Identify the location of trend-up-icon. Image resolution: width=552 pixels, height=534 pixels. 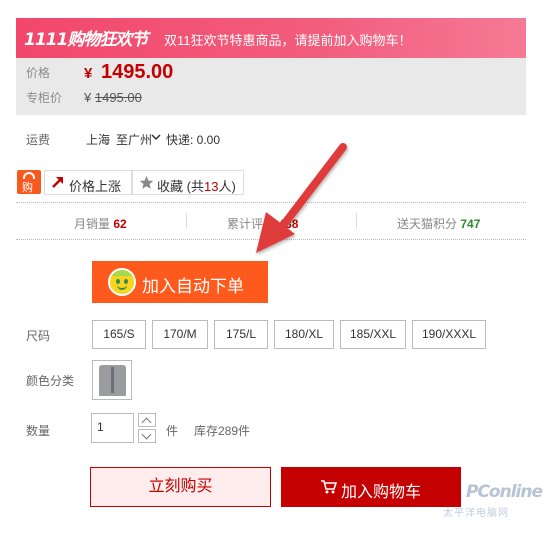
(57, 182).